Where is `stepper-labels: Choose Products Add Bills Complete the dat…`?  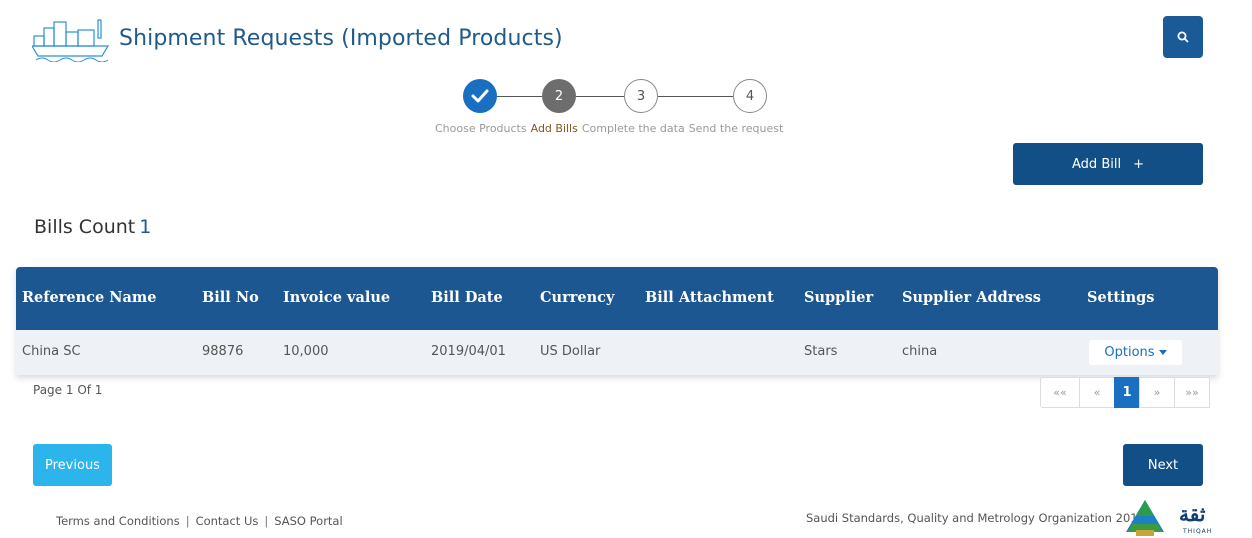 stepper-labels: Choose Products Add Bills Complete the dat… is located at coordinates (611, 128).